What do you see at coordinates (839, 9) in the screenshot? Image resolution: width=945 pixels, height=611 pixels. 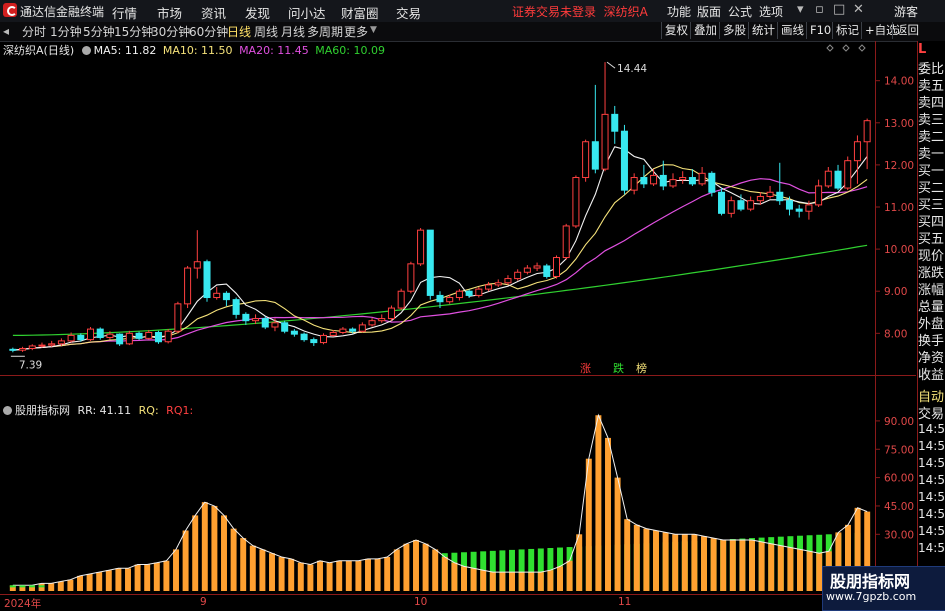 I see `maximize-icon: □` at bounding box center [839, 9].